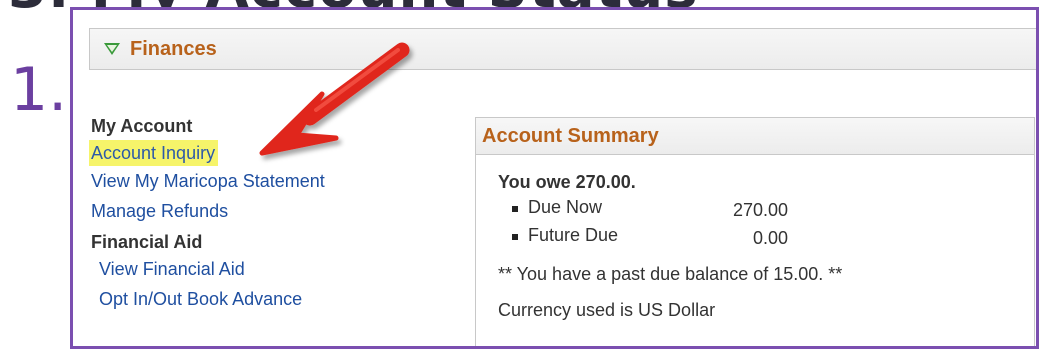 The image size is (1042, 355). What do you see at coordinates (154, 153) in the screenshot?
I see `account-inquiry-link: Account Inquiry` at bounding box center [154, 153].